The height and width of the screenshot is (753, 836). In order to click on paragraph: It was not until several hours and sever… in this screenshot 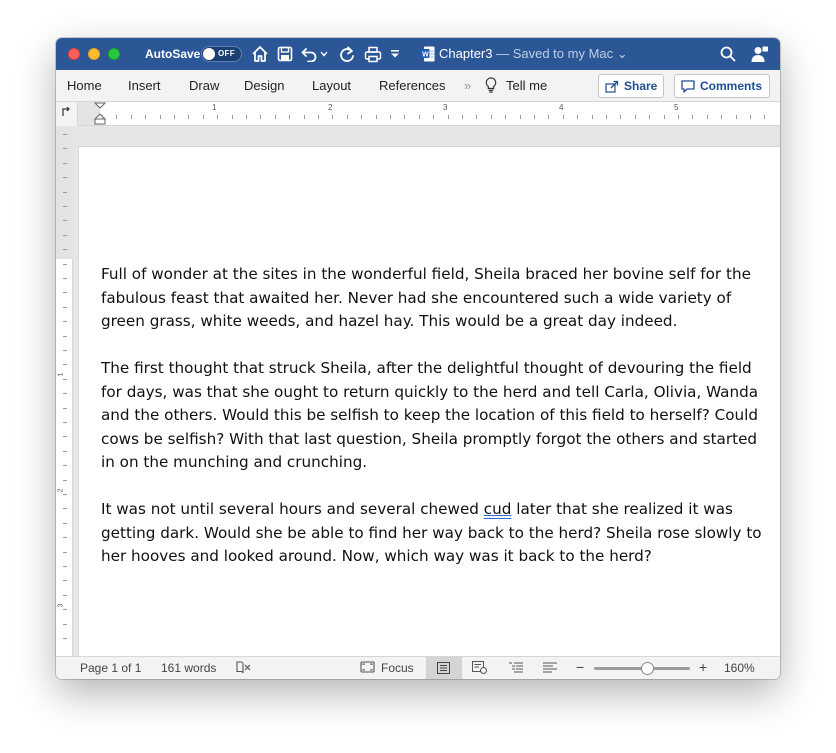, I will do `click(432, 533)`.